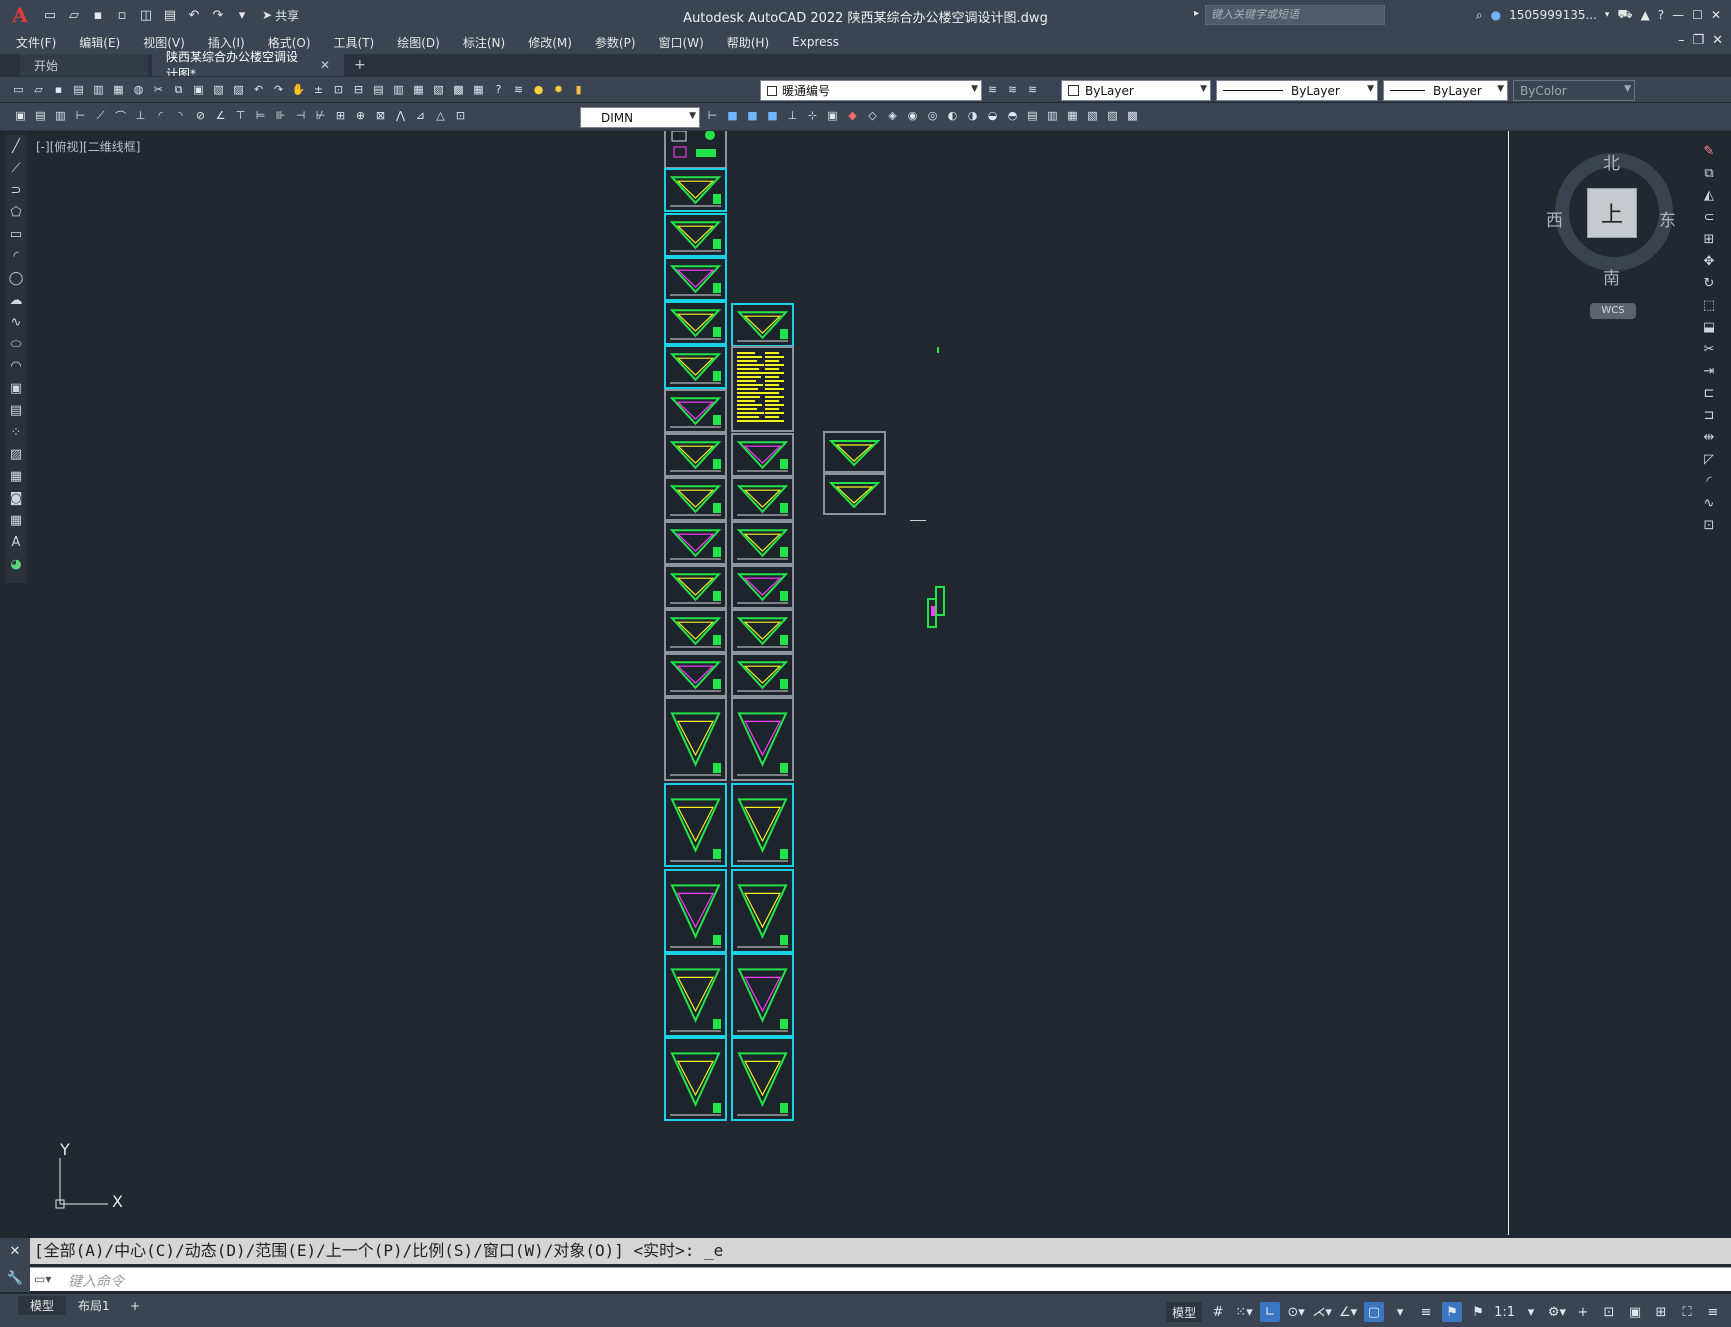  What do you see at coordinates (354, 42) in the screenshot?
I see `menu-tools: 工具(T)` at bounding box center [354, 42].